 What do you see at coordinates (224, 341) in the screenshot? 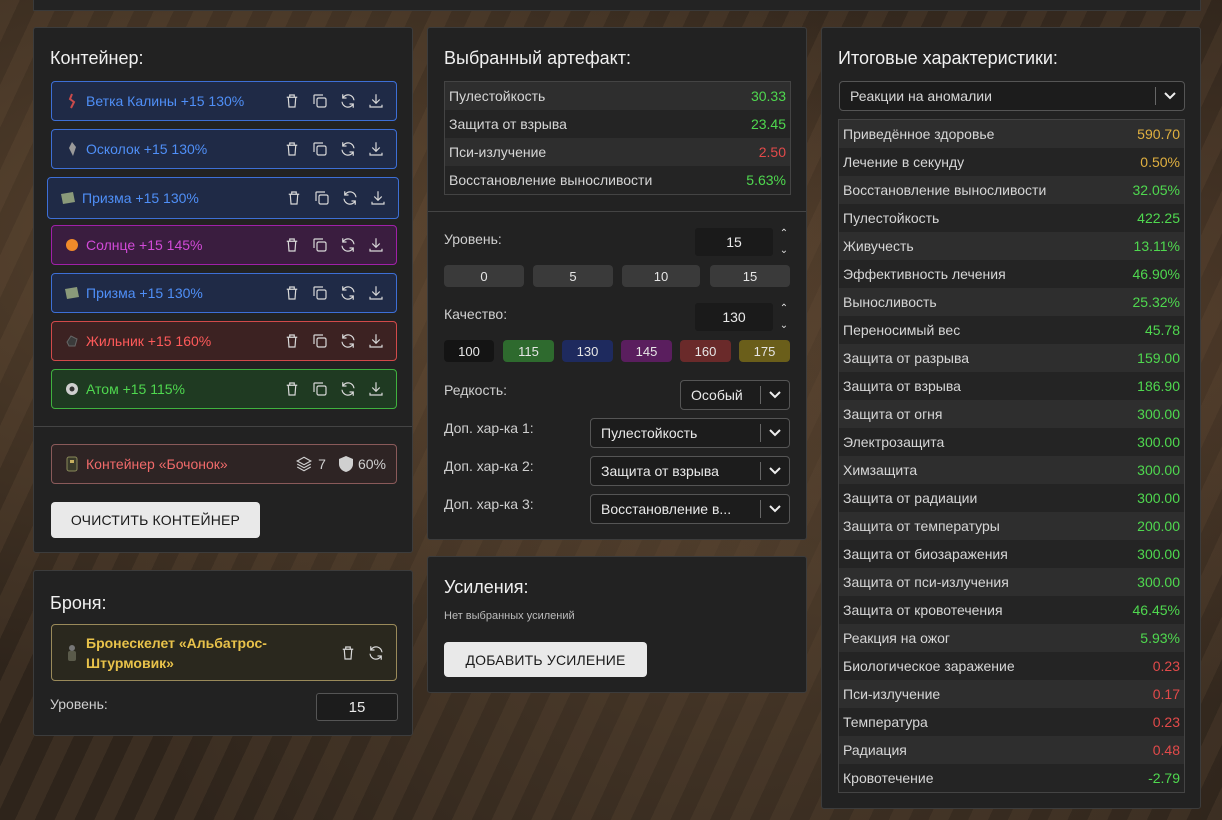
I see `container-item: Жильник +15 160%` at bounding box center [224, 341].